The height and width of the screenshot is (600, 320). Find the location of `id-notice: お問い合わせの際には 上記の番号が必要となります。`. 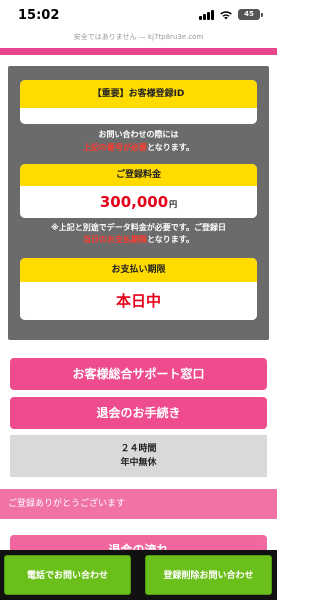

id-notice: お問い合わせの際には 上記の番号が必要となります。 is located at coordinates (138, 141).